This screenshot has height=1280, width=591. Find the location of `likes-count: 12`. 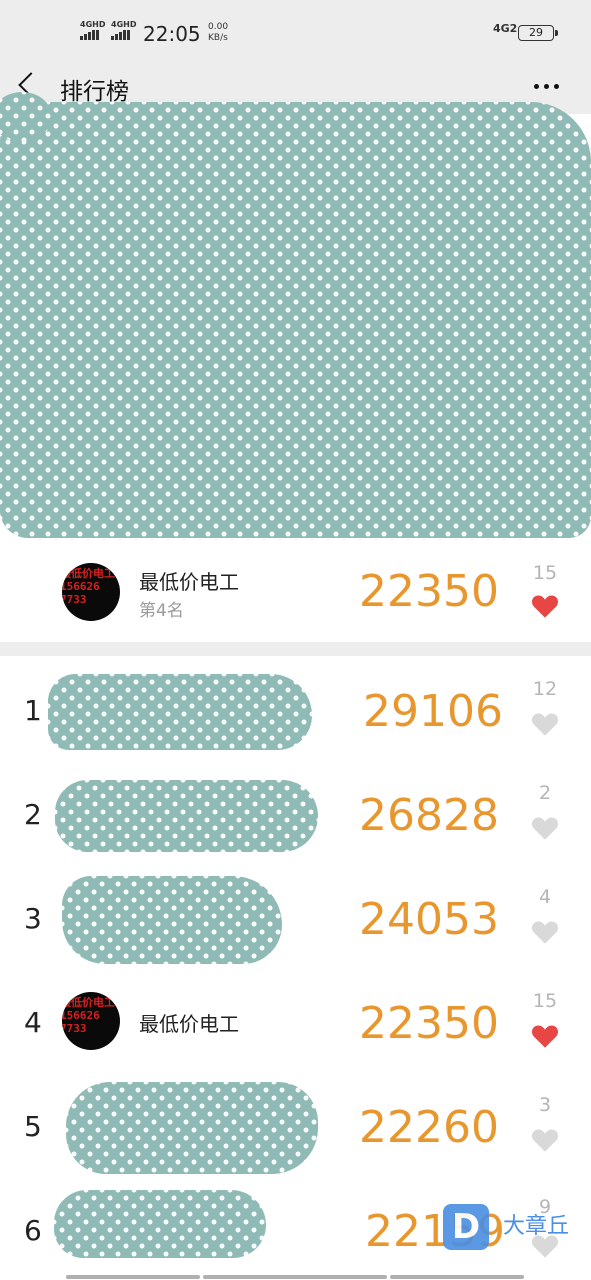

likes-count: 12 is located at coordinates (545, 689).